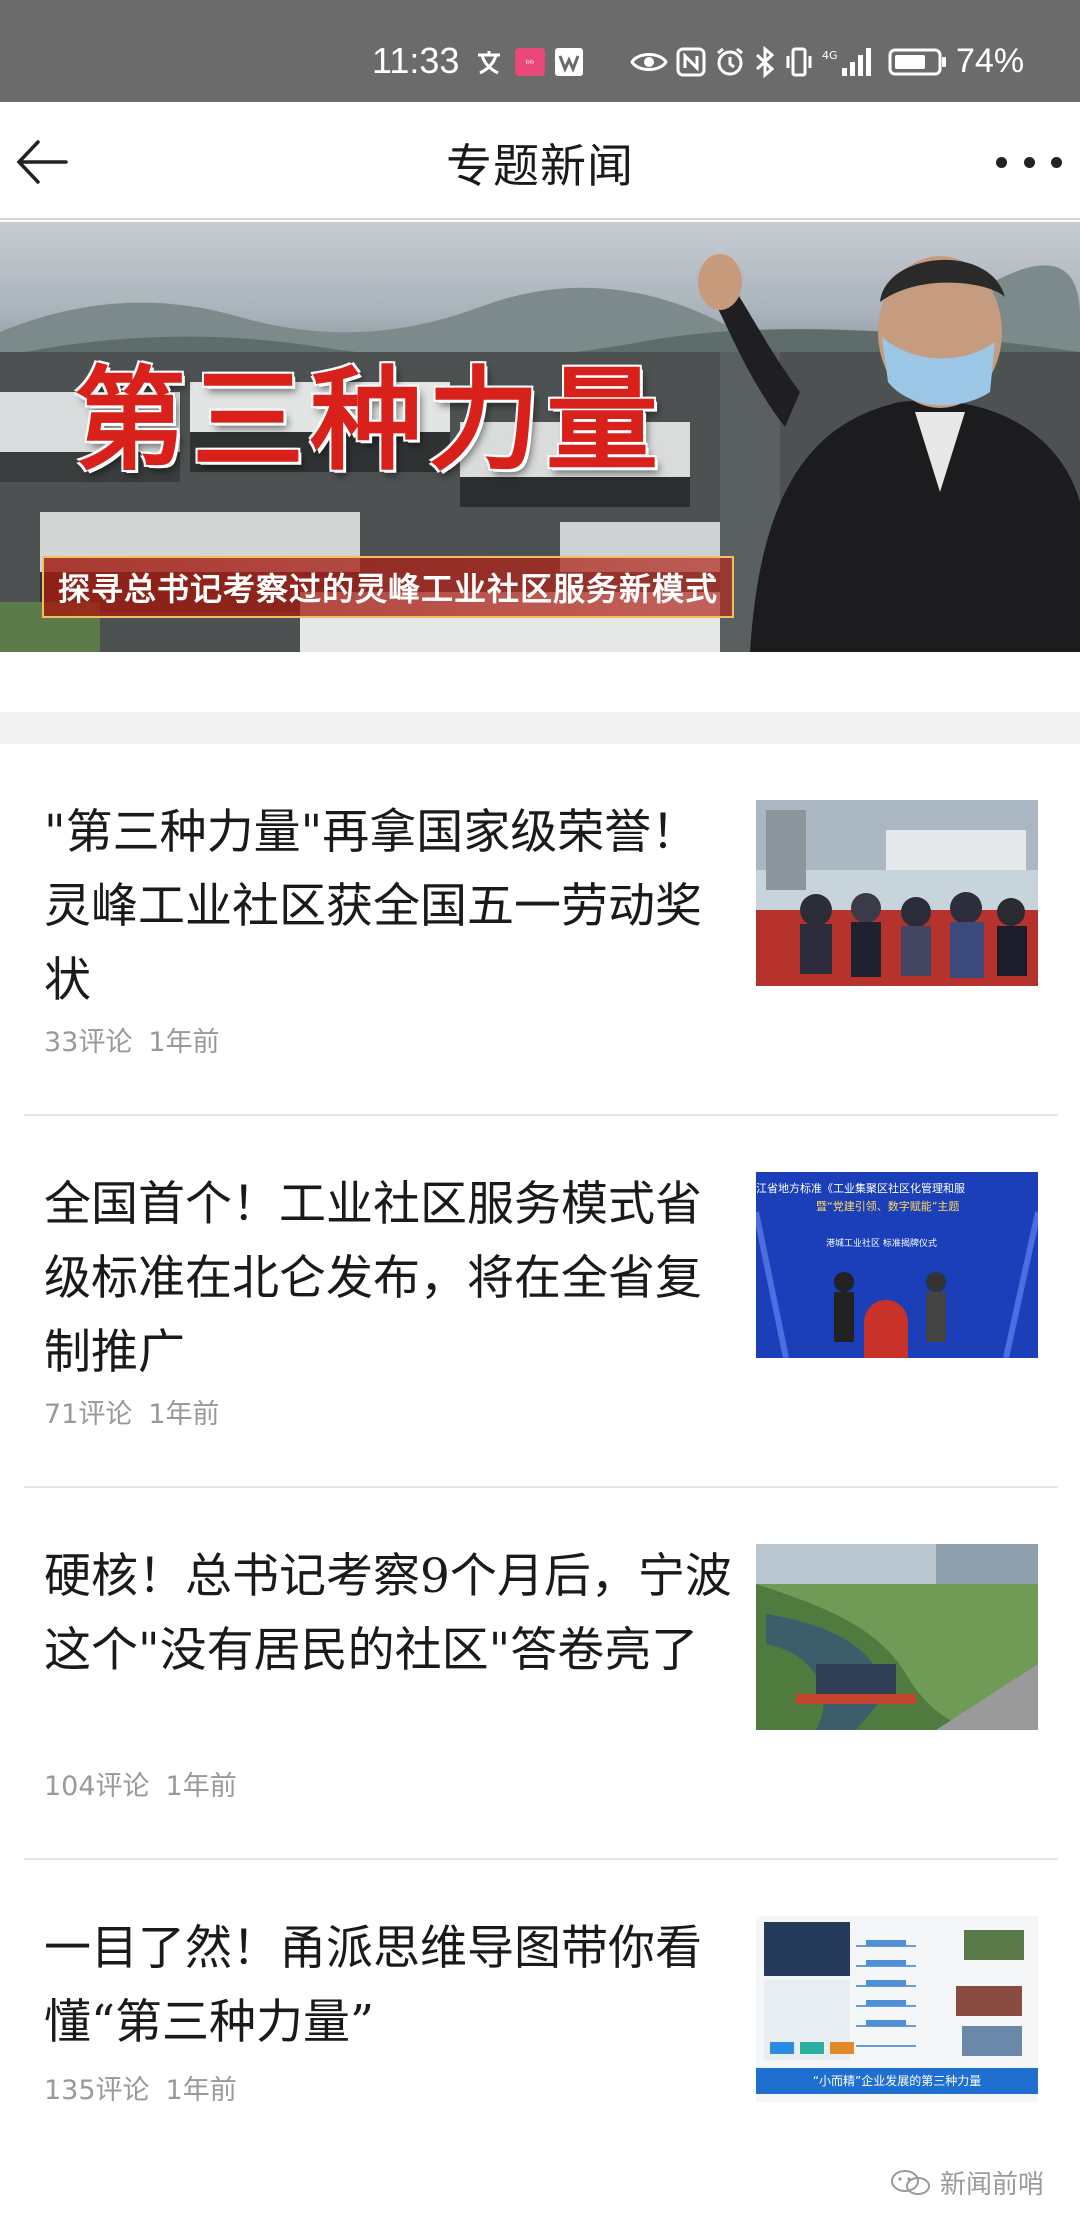  Describe the element at coordinates (649, 62) in the screenshot. I see `eye-icon` at that location.